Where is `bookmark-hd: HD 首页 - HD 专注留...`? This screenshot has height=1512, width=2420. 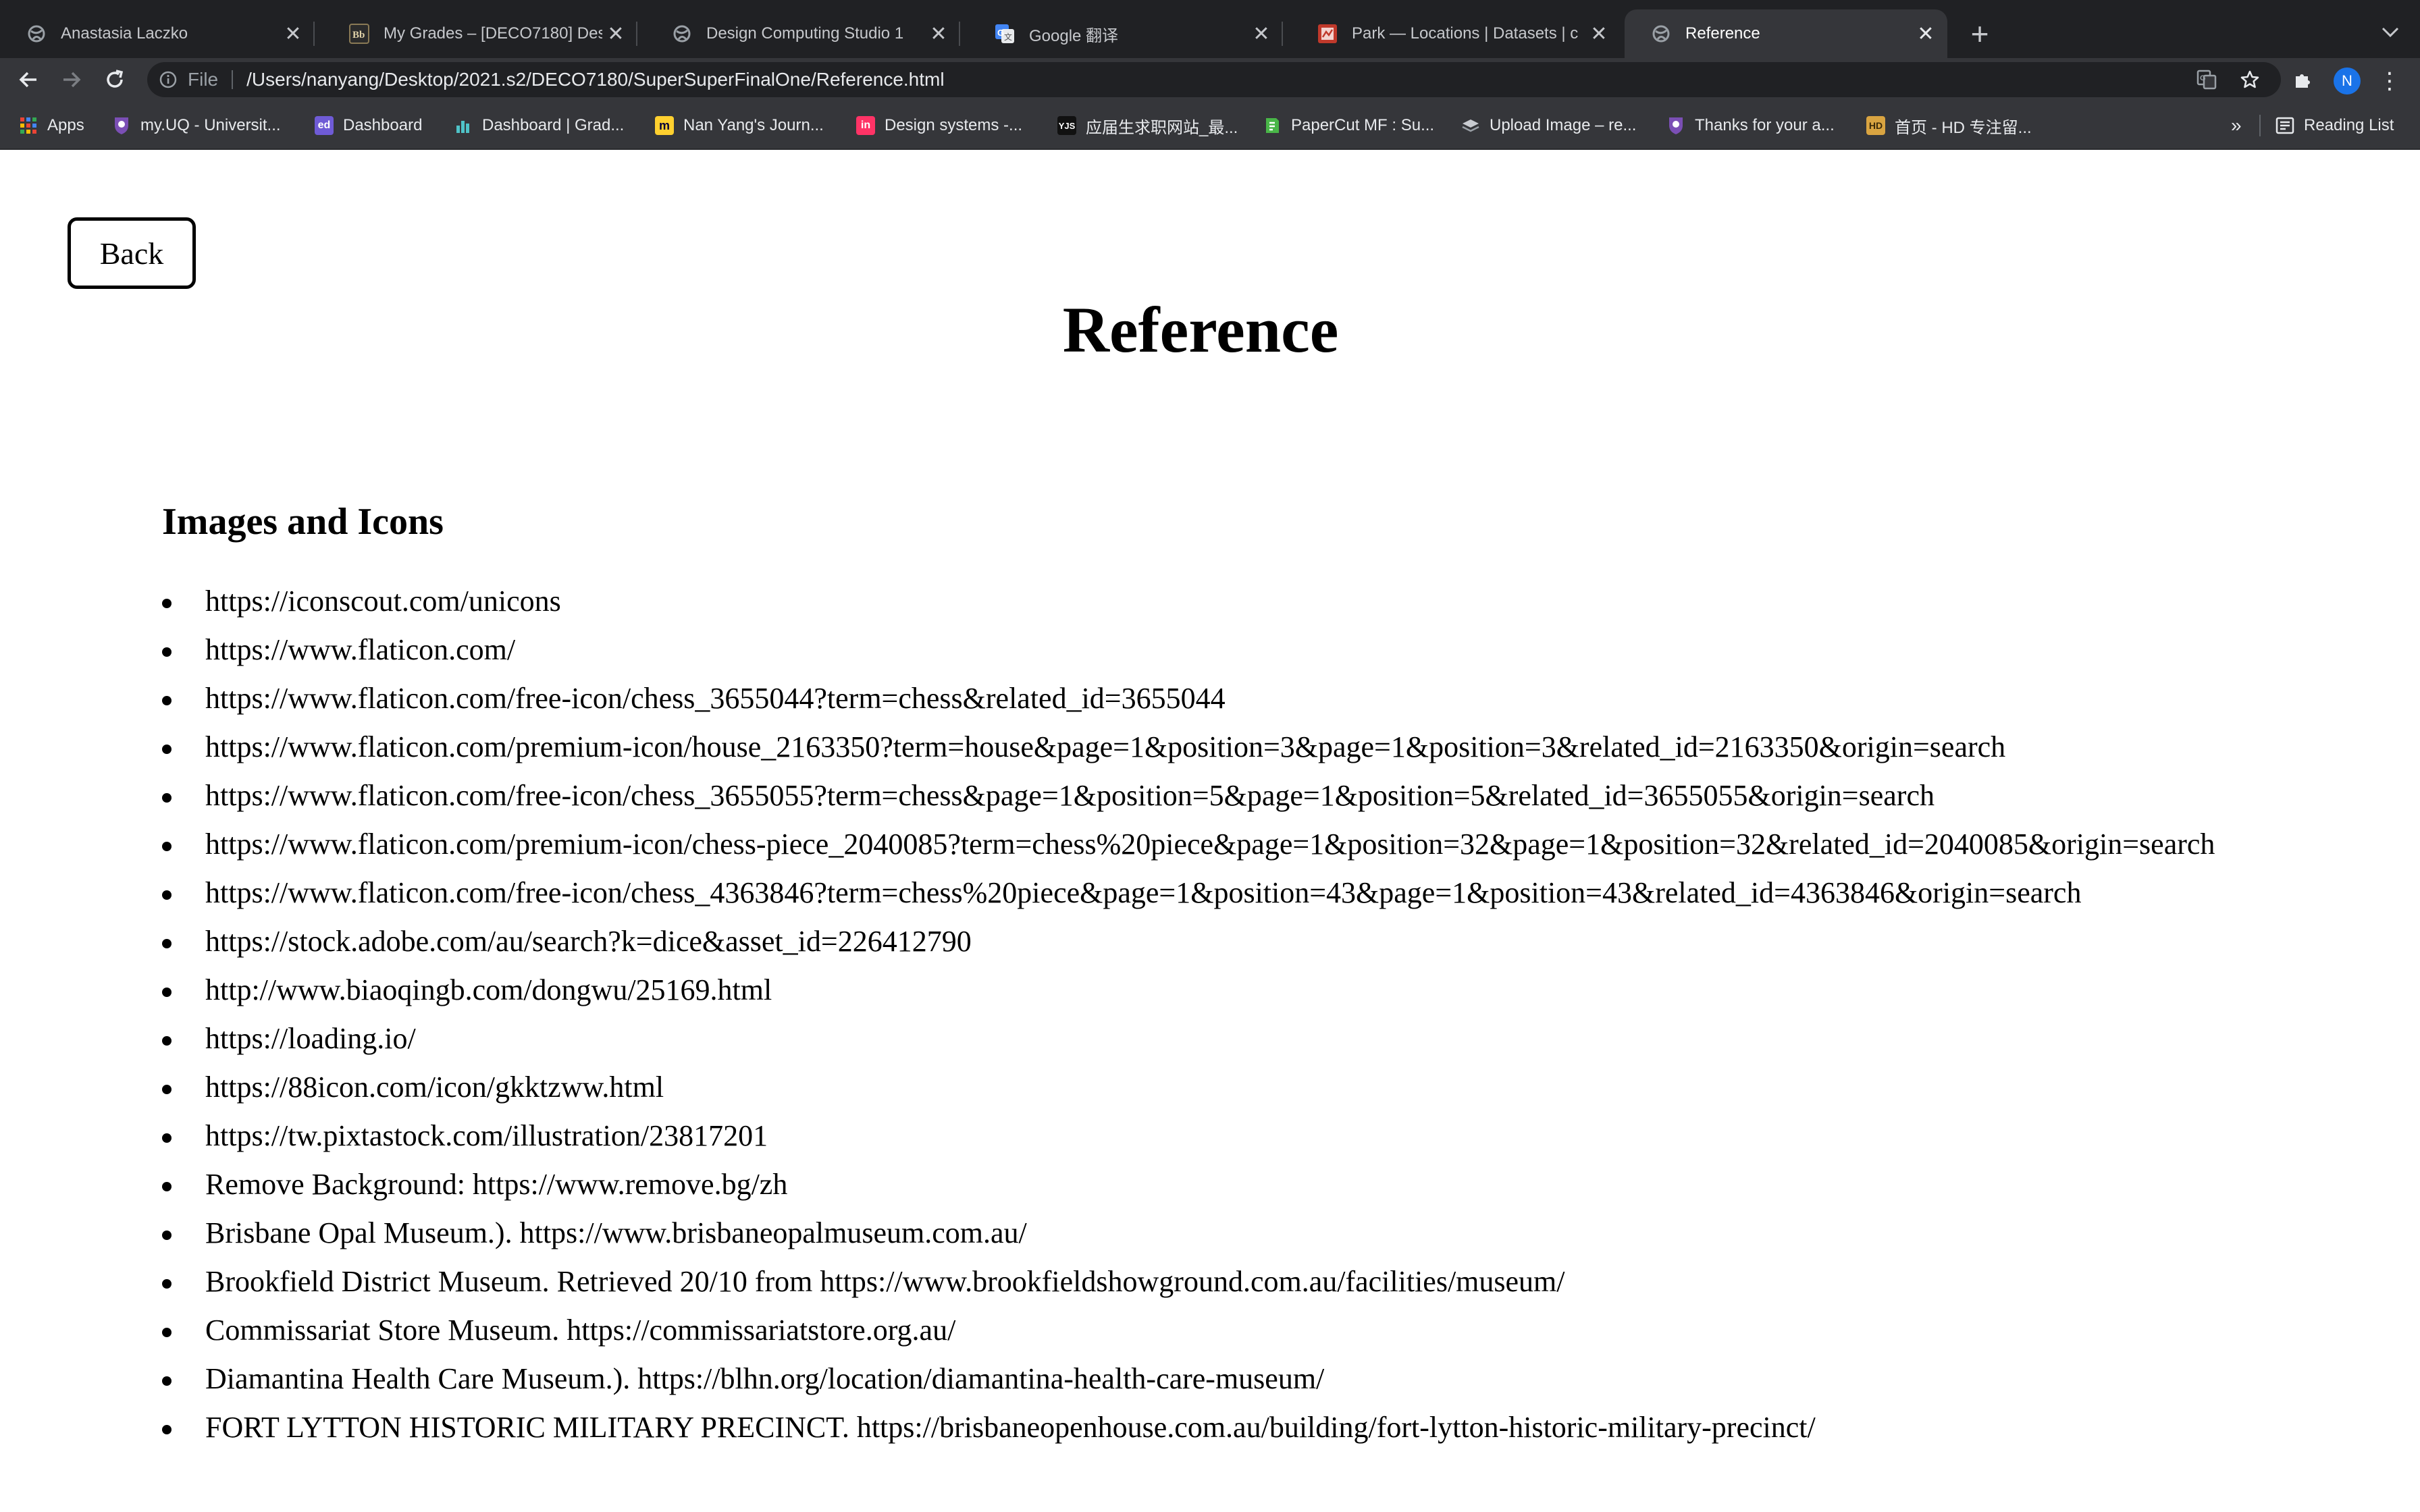
bookmark-hd: HD 首页 - HD 专注留... is located at coordinates (1949, 125).